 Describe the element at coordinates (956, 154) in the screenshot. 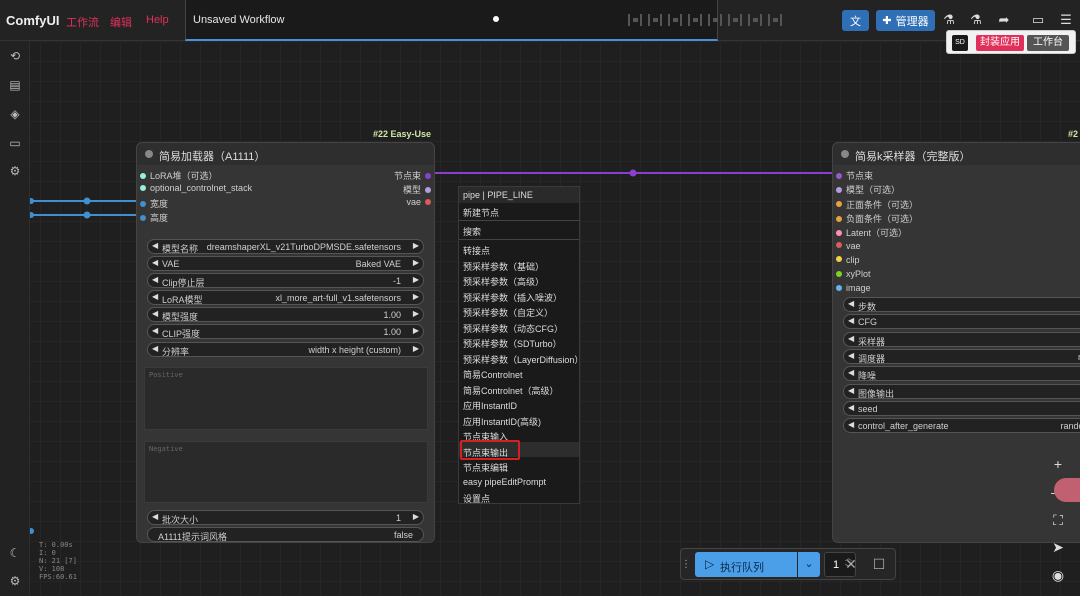

I see `sampler-node-header: 简易k采样器（完整版）` at that location.